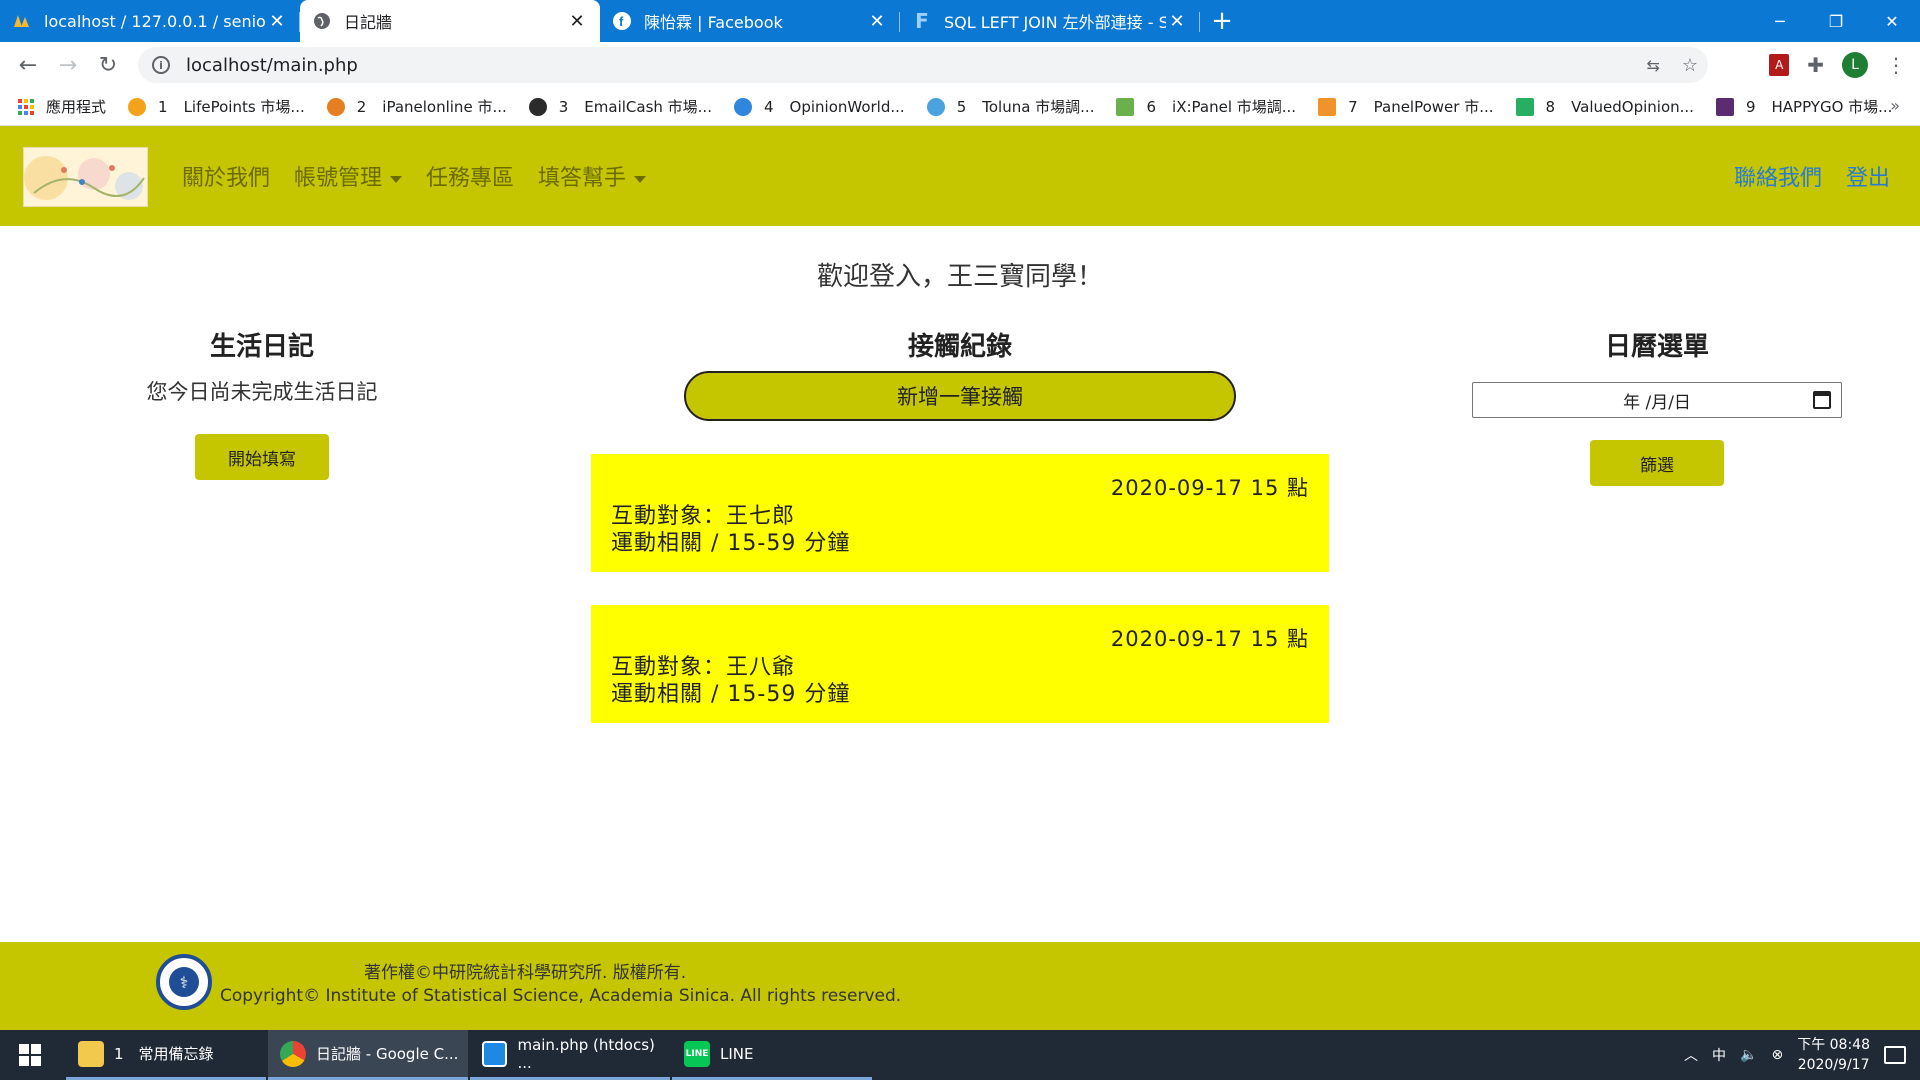 The image size is (1920, 1080). What do you see at coordinates (1656, 347) in the screenshot?
I see `calendar-title: 日曆選單` at bounding box center [1656, 347].